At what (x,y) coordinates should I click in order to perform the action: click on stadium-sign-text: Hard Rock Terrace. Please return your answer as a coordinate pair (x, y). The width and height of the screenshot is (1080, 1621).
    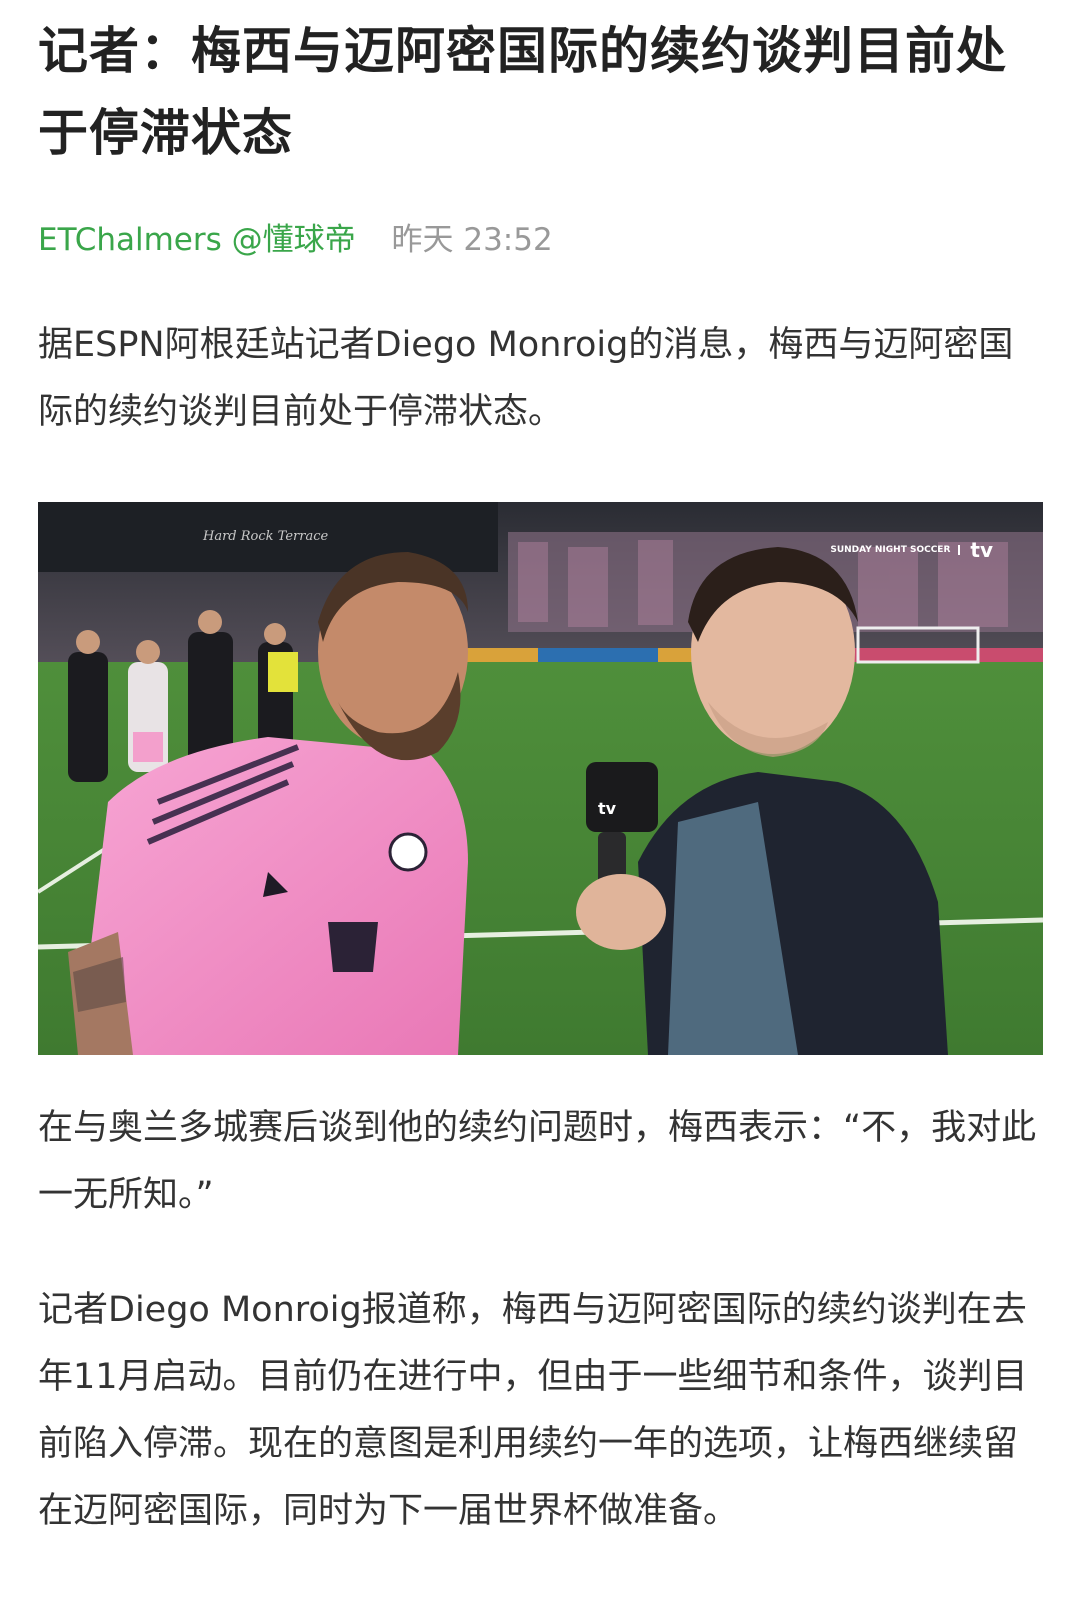
    Looking at the image, I should click on (265, 536).